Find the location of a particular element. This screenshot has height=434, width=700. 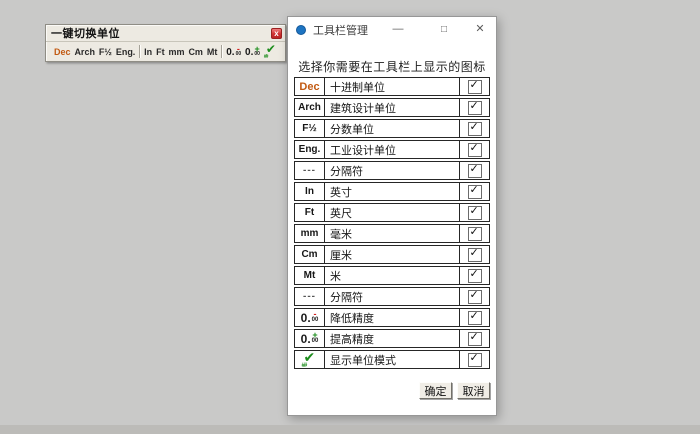

table-row: Eng. 工业设计单位 ✓ is located at coordinates (392, 149).